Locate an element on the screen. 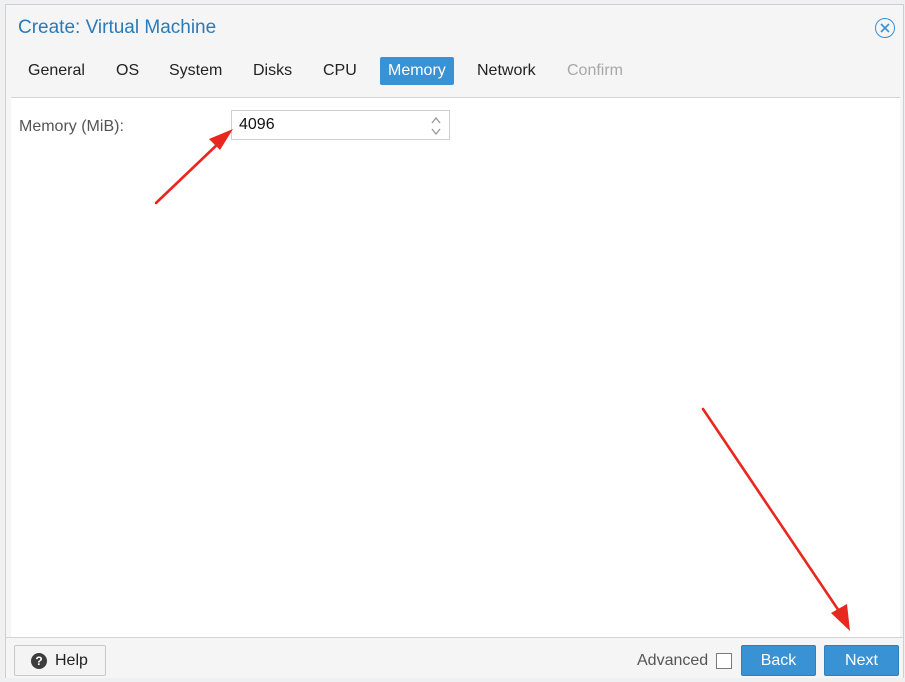 The image size is (905, 682). next-button: Next is located at coordinates (861, 660).